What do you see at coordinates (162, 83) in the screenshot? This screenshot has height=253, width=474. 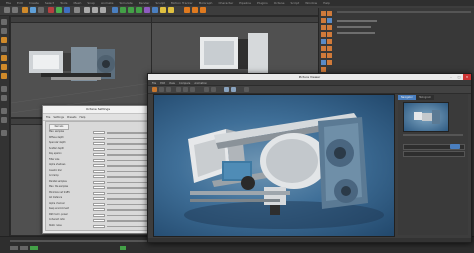 I see `pv-menu-item-1: Edit` at bounding box center [162, 83].